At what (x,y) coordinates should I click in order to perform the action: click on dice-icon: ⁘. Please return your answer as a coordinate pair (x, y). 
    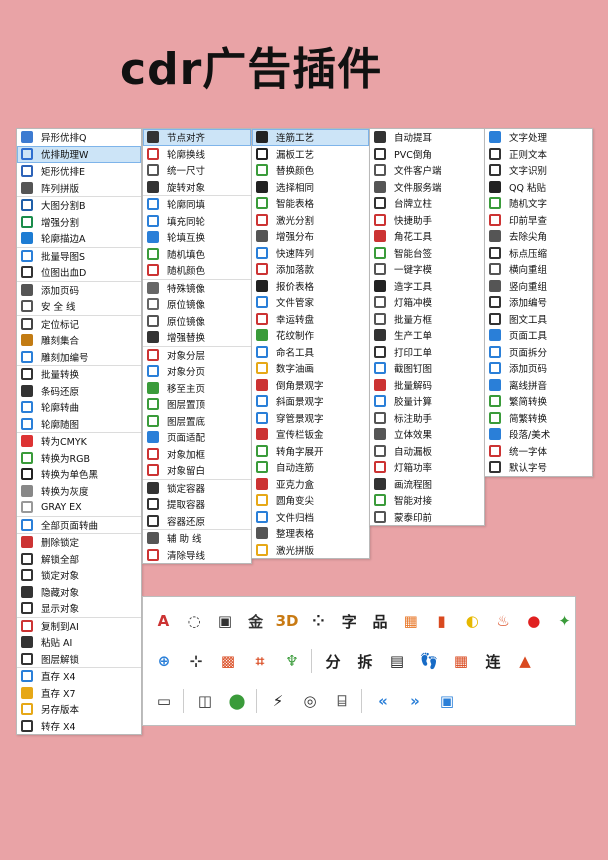
    Looking at the image, I should click on (318, 621).